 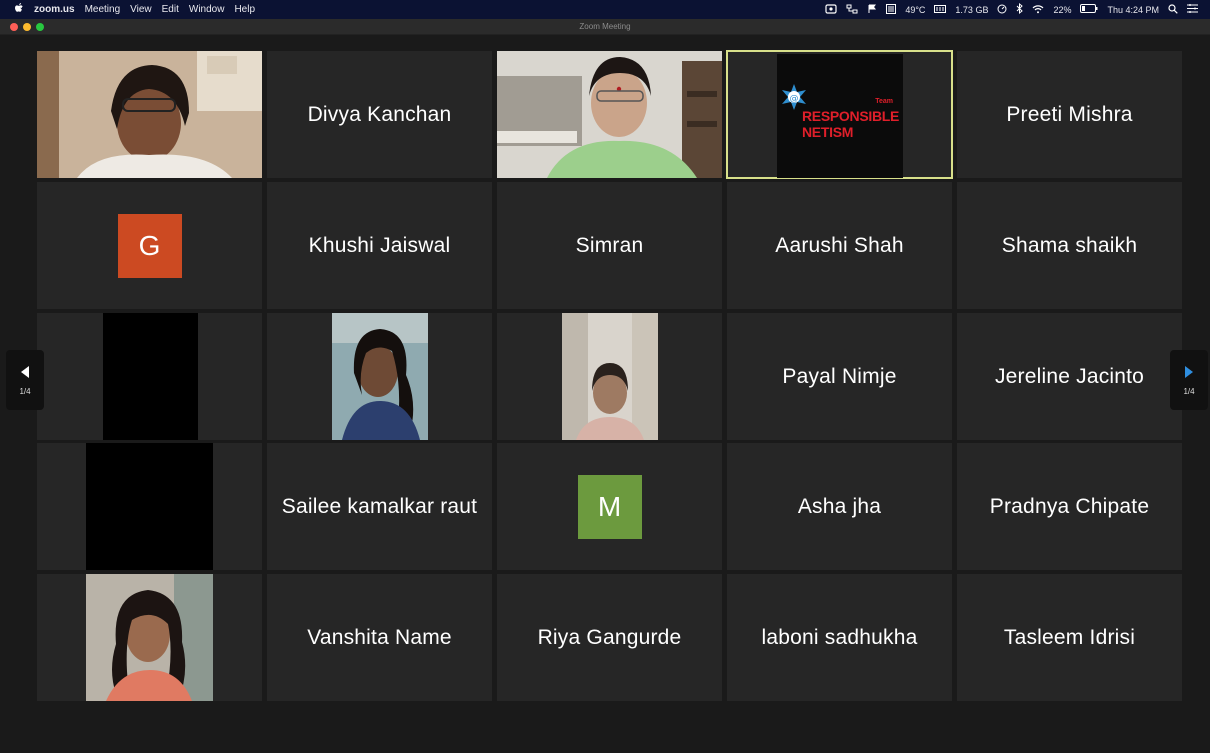 I want to click on participant-name: Riya Gangurde, so click(x=609, y=637).